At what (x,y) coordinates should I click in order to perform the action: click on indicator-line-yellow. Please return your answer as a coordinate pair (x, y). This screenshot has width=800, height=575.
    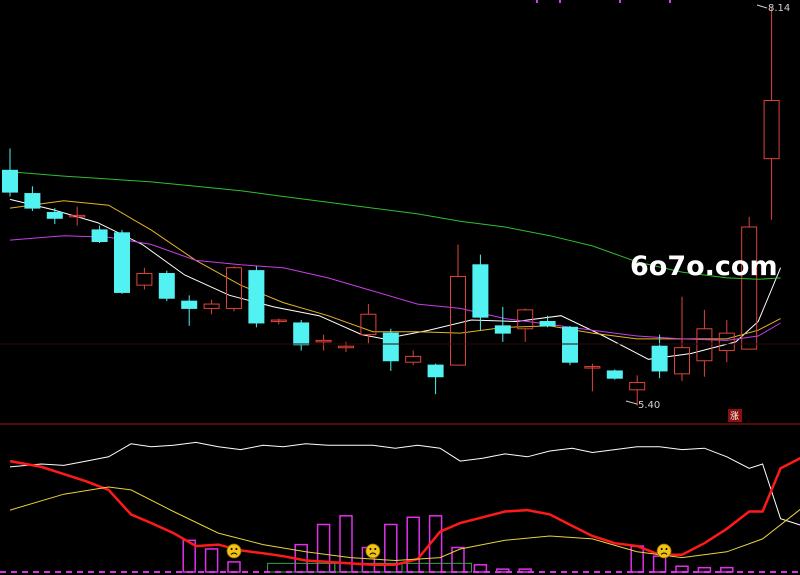
    Looking at the image, I should click on (404, 524).